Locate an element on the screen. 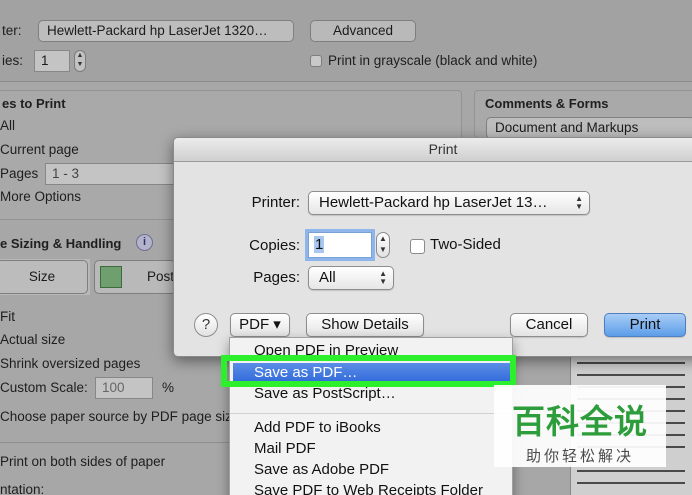  pages-label: Pages: is located at coordinates (276, 277).